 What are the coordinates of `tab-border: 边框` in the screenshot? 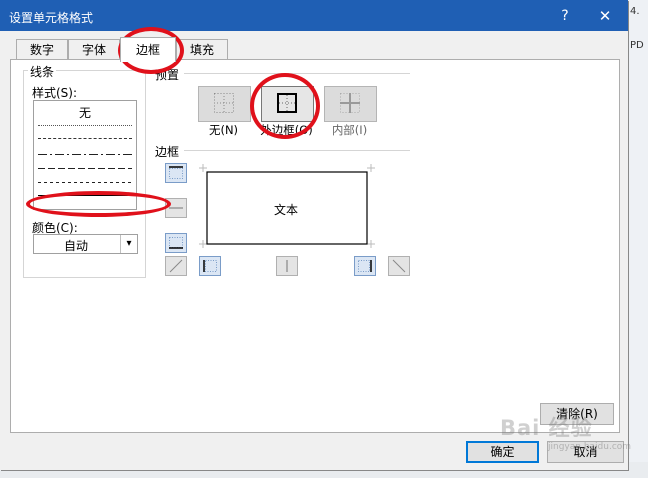 It's located at (148, 49).